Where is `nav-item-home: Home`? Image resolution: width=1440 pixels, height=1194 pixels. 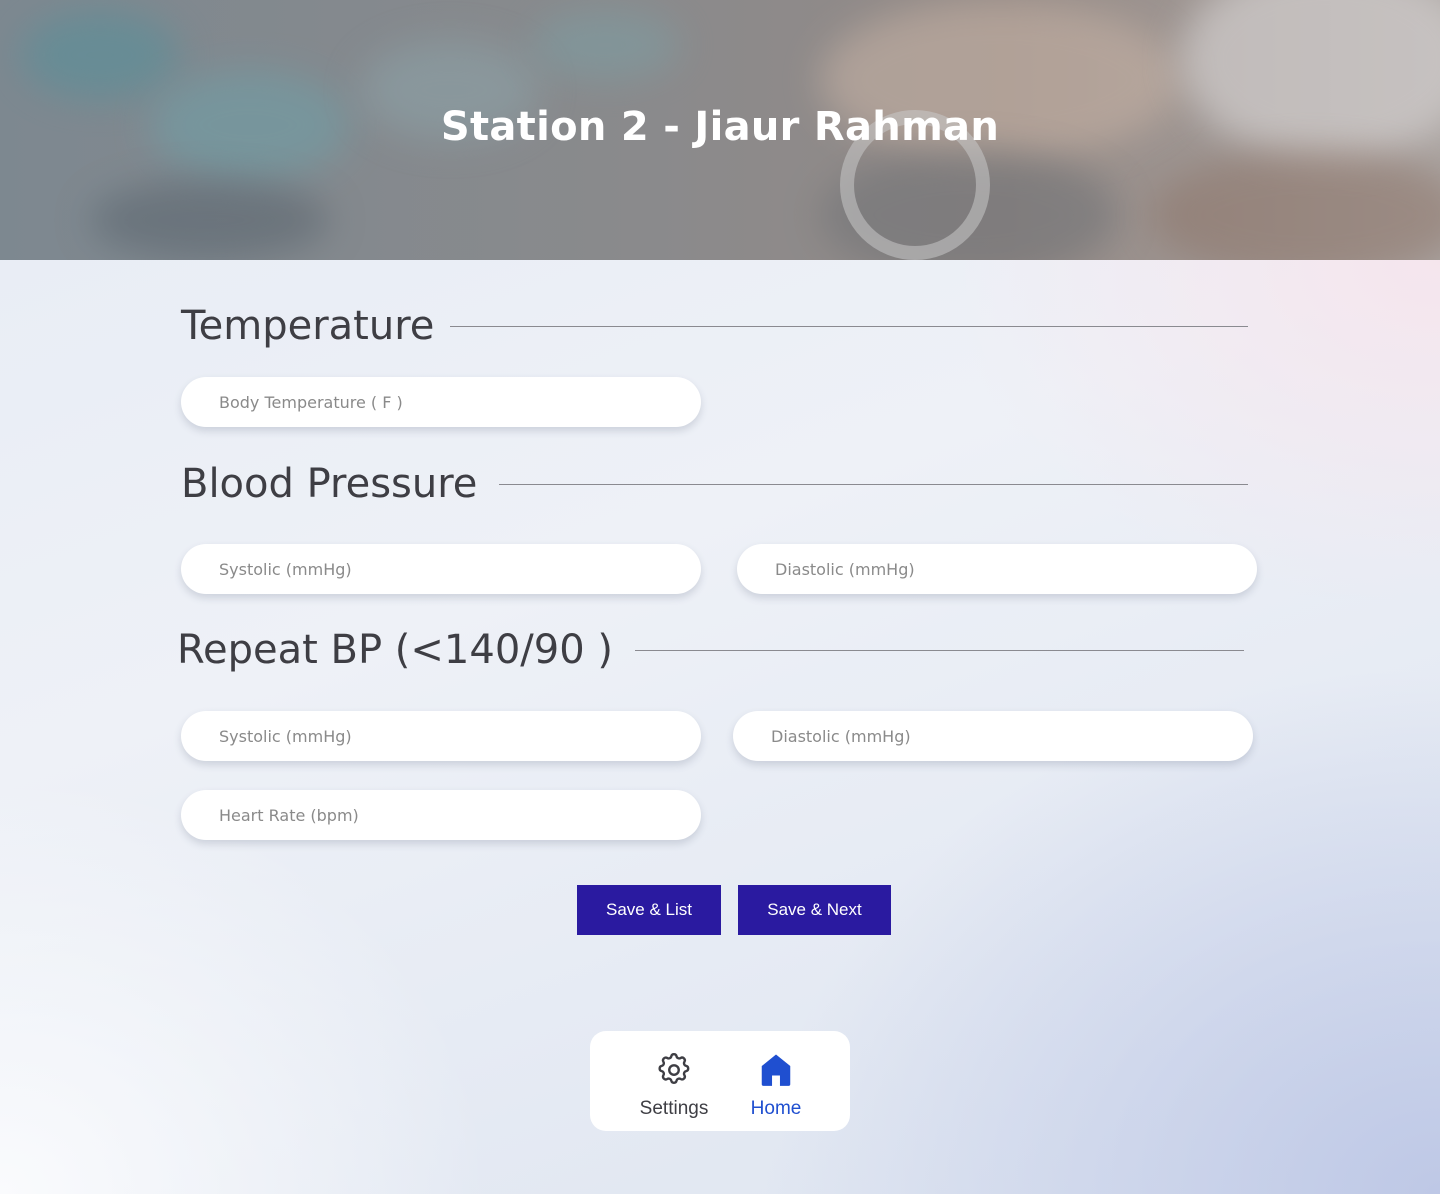 nav-item-home: Home is located at coordinates (776, 1085).